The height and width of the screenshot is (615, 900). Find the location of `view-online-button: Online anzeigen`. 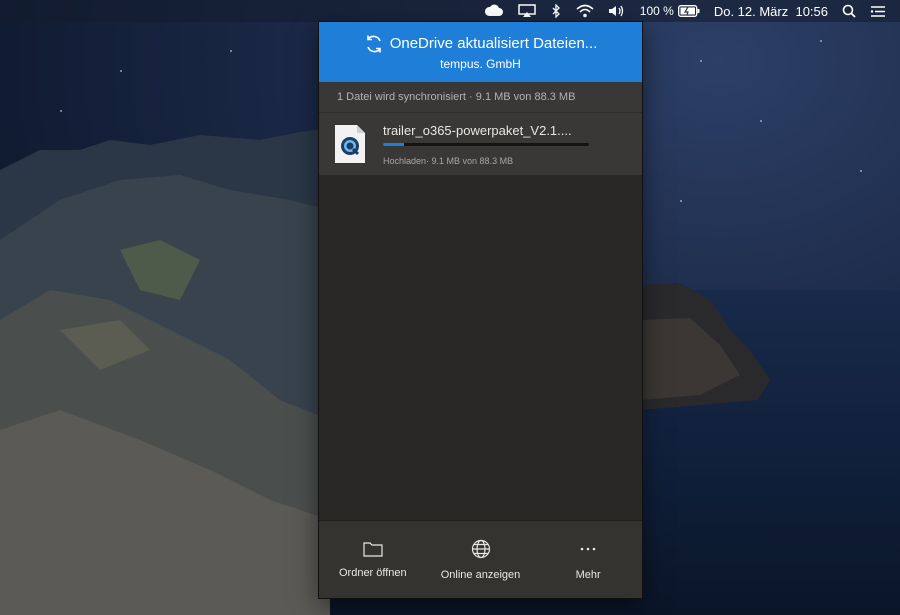

view-online-button: Online anzeigen is located at coordinates (481, 559).